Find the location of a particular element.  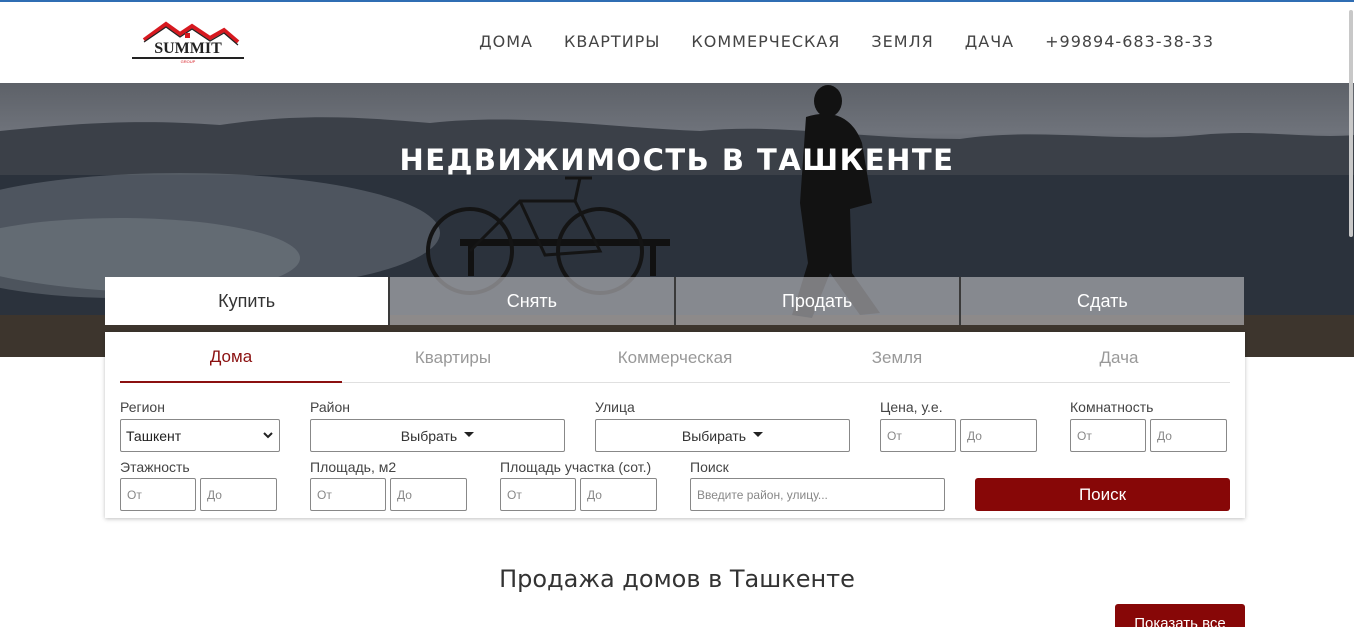

rooms-to-input: До is located at coordinates (1188, 435).